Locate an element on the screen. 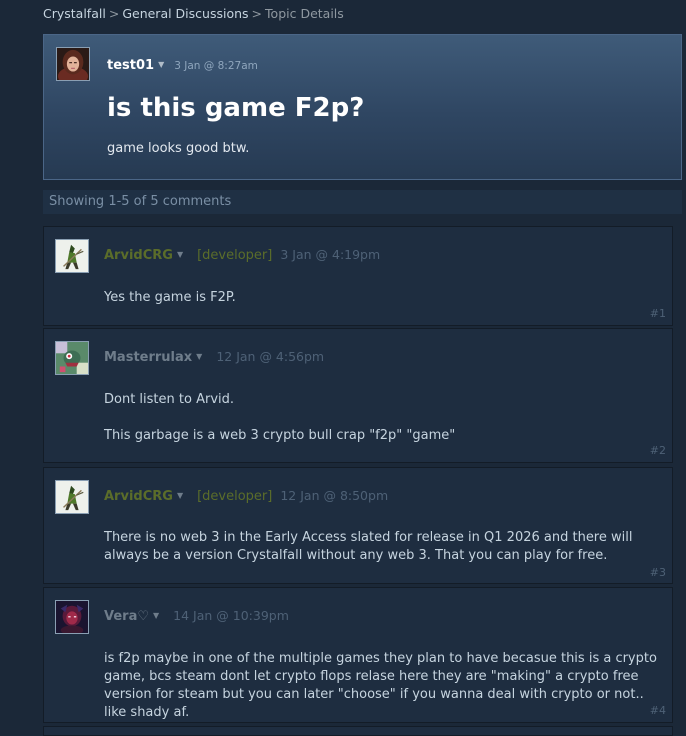 The image size is (686, 736). topic-title: is this game F2p? is located at coordinates (236, 108).